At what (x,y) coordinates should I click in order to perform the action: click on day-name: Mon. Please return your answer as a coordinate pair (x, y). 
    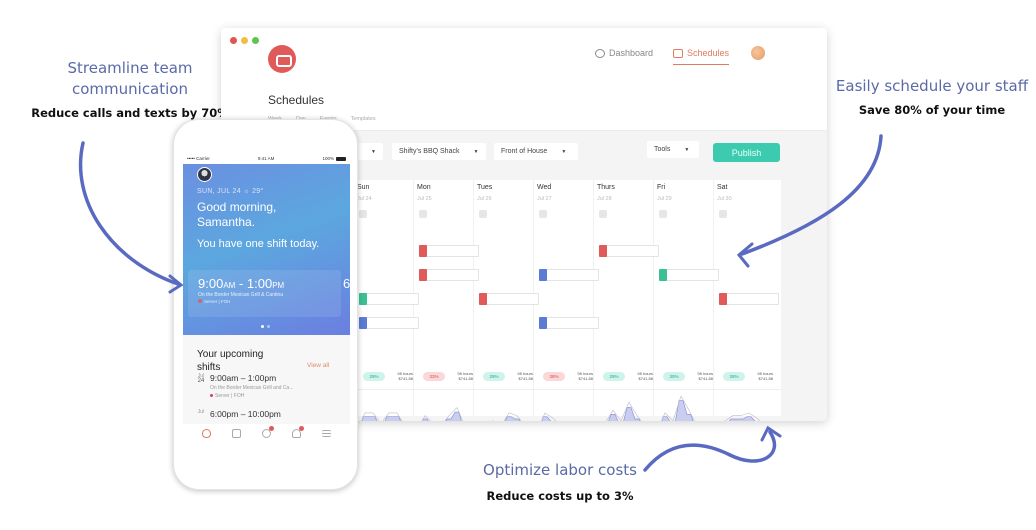
    Looking at the image, I should click on (424, 187).